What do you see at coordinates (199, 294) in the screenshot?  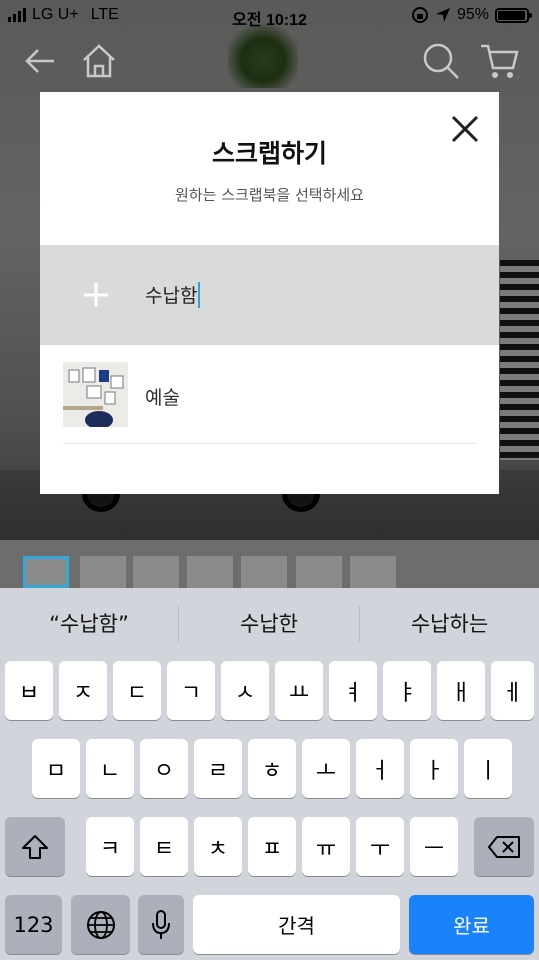 I see `text-caret` at bounding box center [199, 294].